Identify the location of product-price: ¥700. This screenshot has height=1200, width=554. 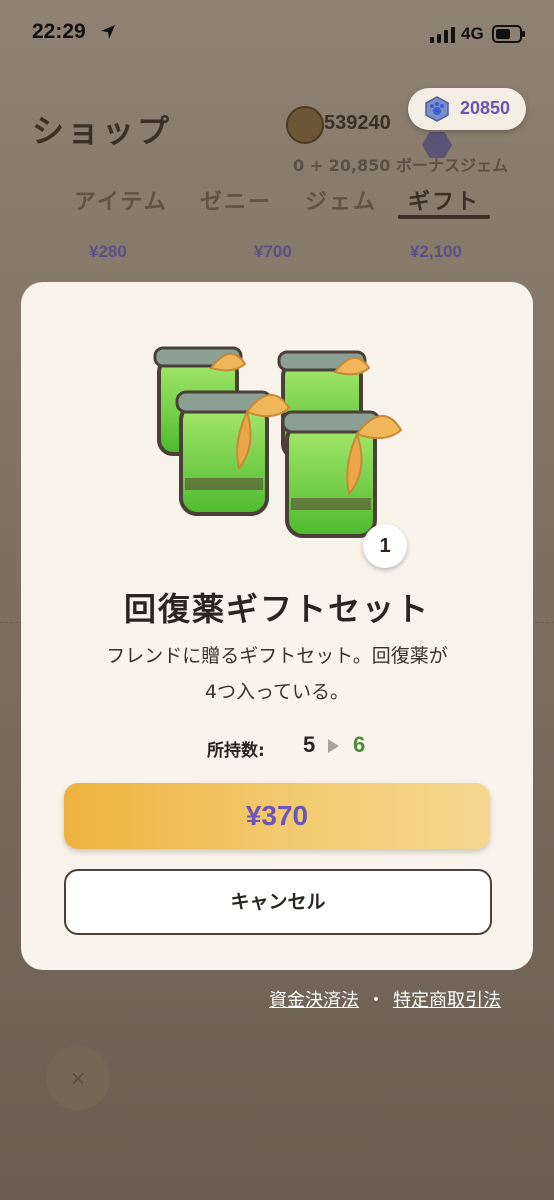
(273, 251).